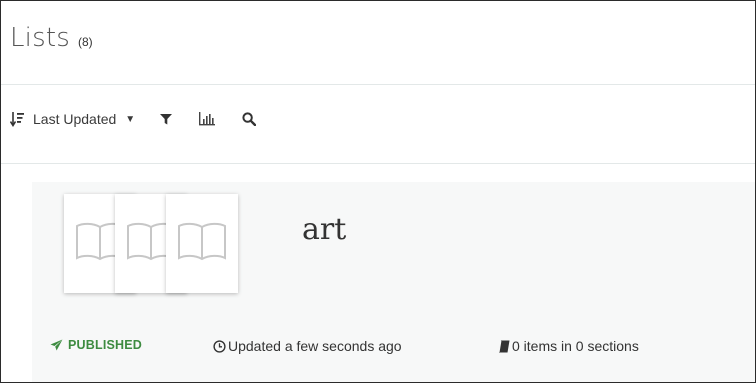  Describe the element at coordinates (74, 119) in the screenshot. I see `sort-dropdown: Last Updated` at that location.